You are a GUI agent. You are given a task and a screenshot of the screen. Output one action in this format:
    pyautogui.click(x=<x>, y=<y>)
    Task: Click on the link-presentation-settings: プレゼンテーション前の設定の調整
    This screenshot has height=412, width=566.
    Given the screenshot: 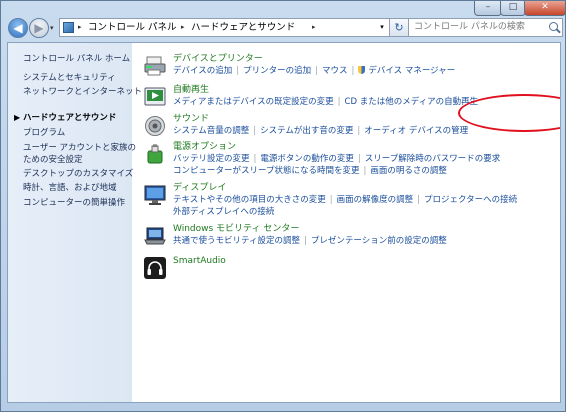 What is the action you would take?
    pyautogui.click(x=379, y=241)
    